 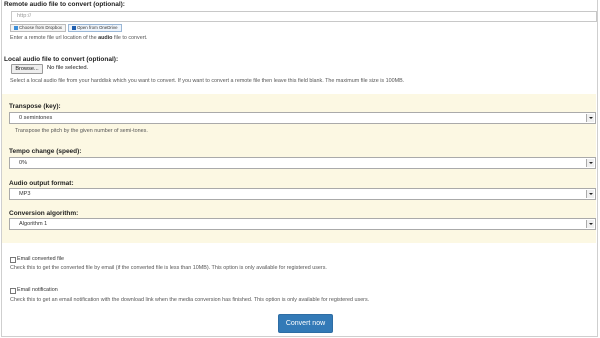 What do you see at coordinates (68, 68) in the screenshot?
I see `file-status: No file selected.` at bounding box center [68, 68].